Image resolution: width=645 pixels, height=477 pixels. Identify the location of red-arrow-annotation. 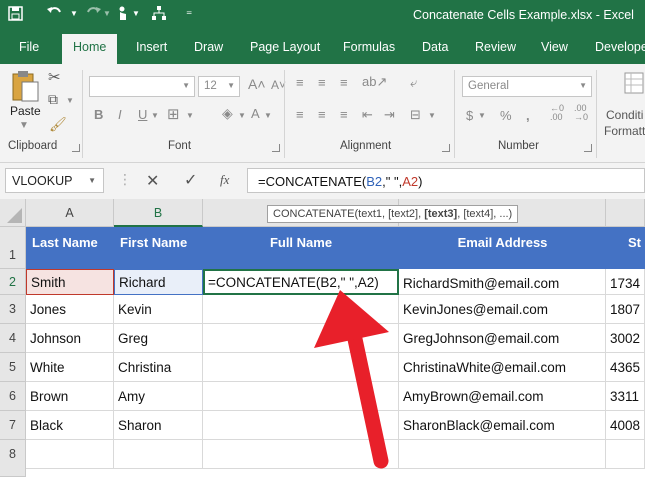
(351, 379).